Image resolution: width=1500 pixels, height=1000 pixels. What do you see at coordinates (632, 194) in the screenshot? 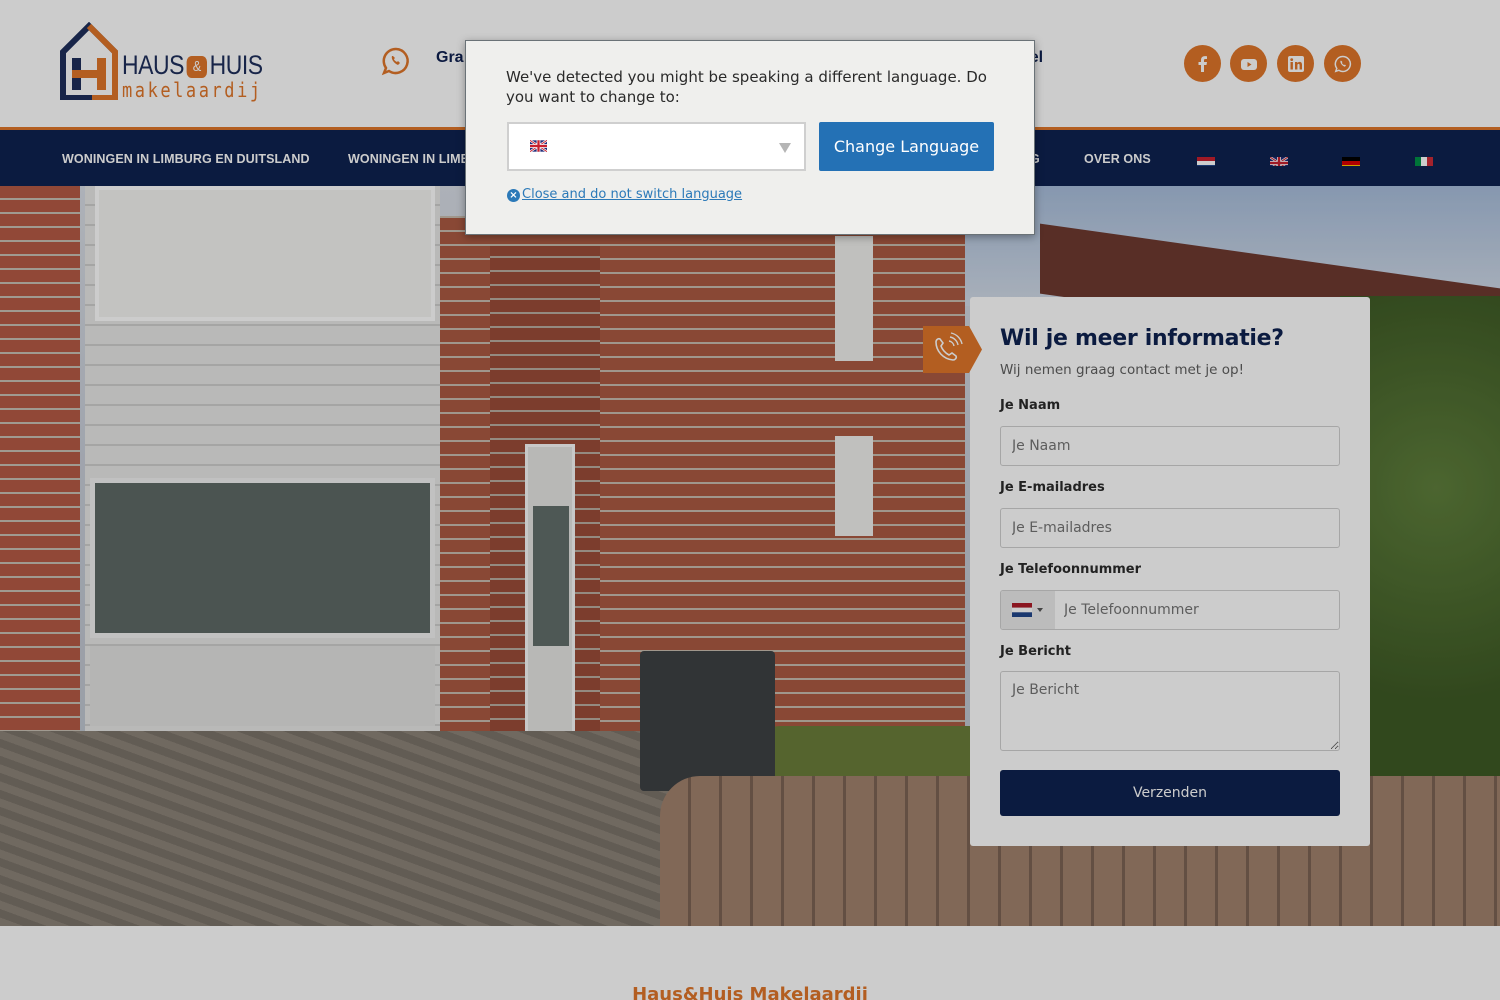
I see `close-link-label: Close and do not switch language` at bounding box center [632, 194].